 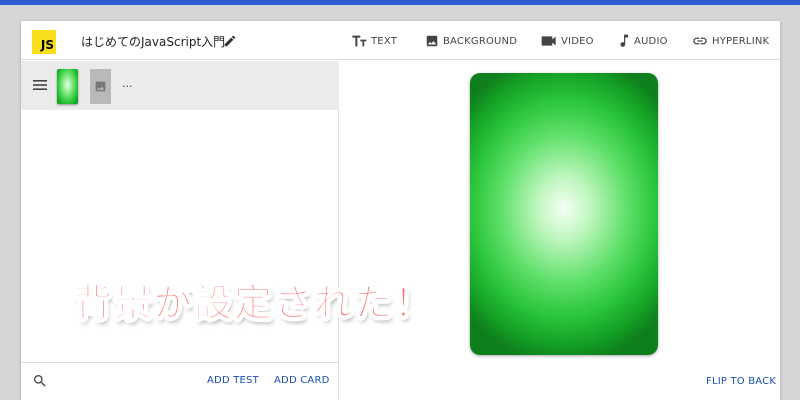 I want to click on edit-title-button, so click(x=230, y=41).